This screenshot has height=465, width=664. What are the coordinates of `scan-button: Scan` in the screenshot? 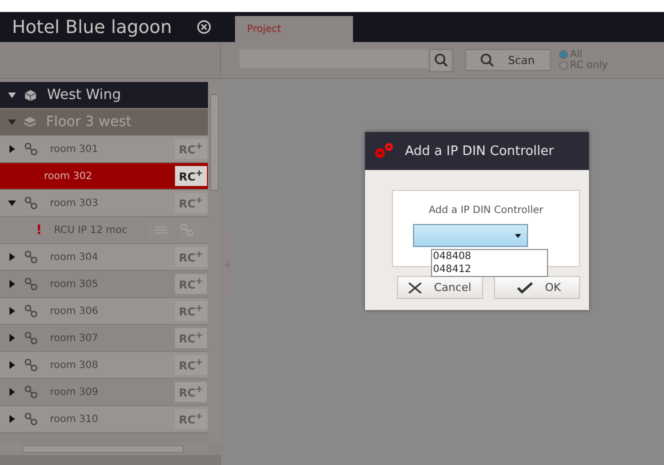 It's located at (508, 60).